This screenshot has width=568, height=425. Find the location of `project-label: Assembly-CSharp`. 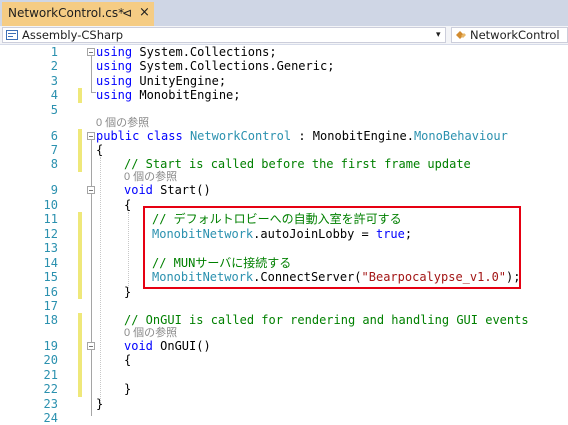

project-label: Assembly-CSharp is located at coordinates (73, 35).